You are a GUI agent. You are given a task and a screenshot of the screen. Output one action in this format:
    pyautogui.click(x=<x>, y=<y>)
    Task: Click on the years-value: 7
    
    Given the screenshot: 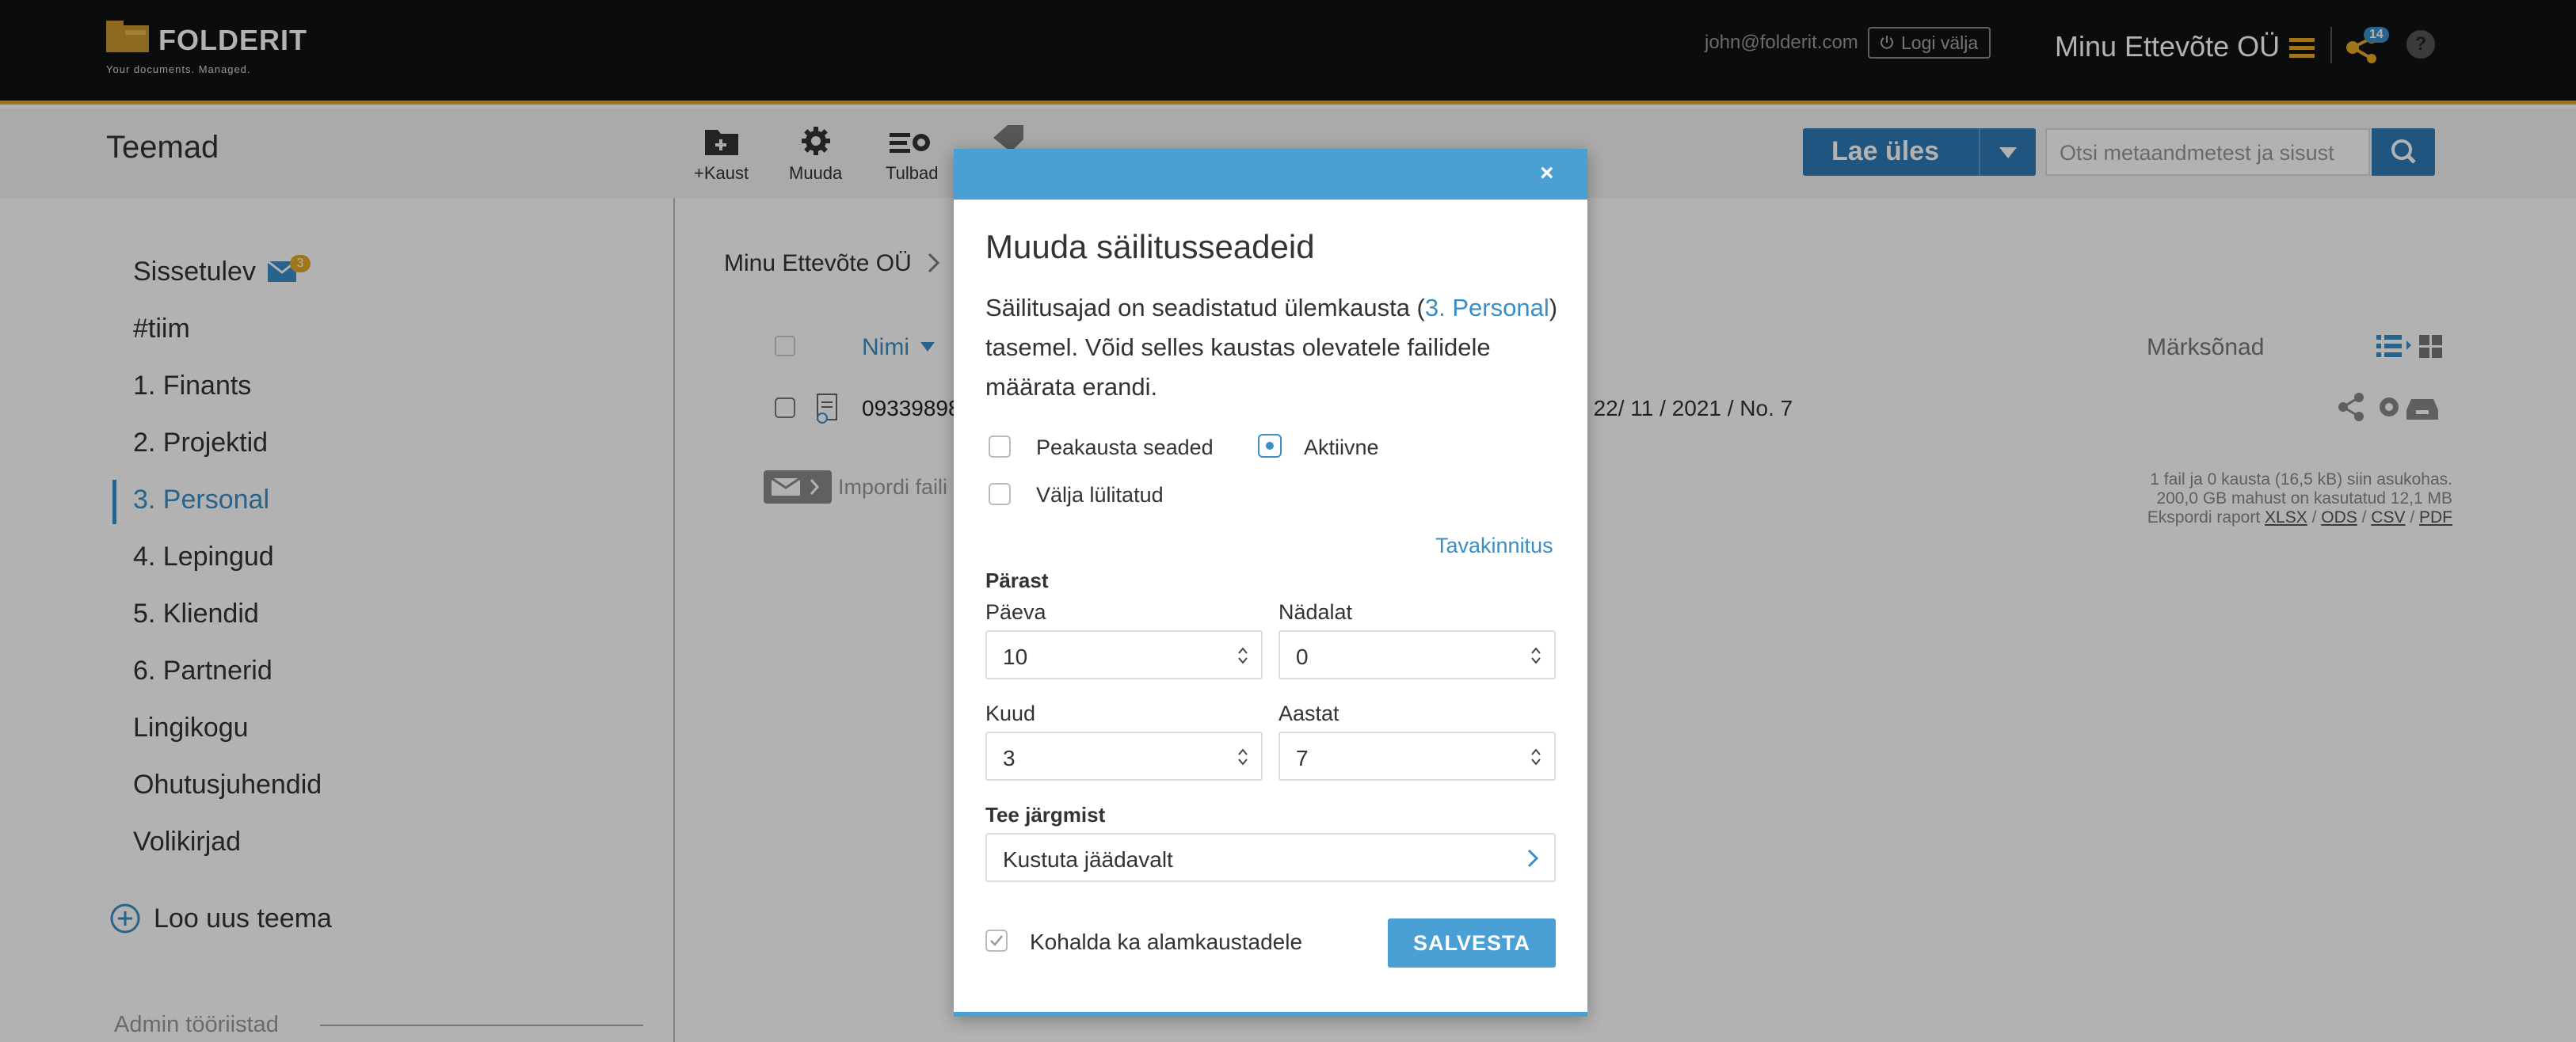 What is the action you would take?
    pyautogui.click(x=1302, y=758)
    